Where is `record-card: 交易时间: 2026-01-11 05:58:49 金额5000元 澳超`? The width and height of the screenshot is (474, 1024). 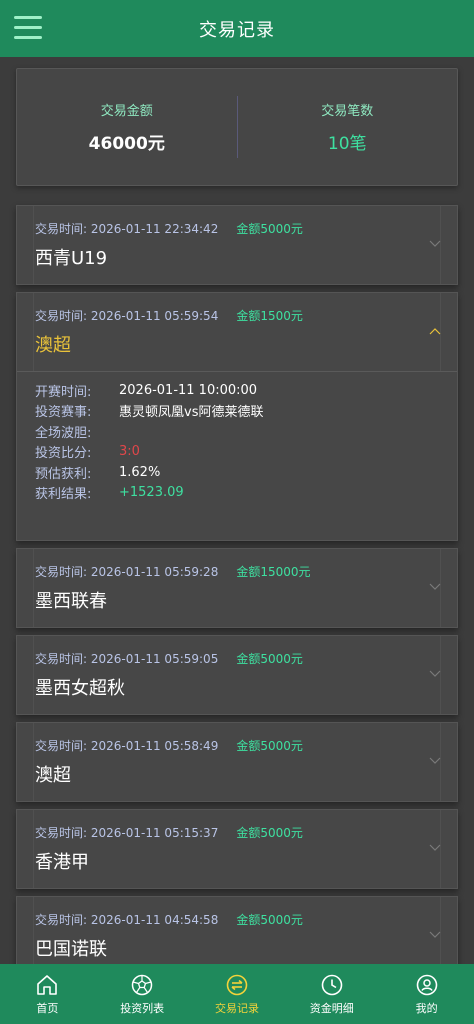 record-card: 交易时间: 2026-01-11 05:58:49 金额5000元 澳超 is located at coordinates (237, 762).